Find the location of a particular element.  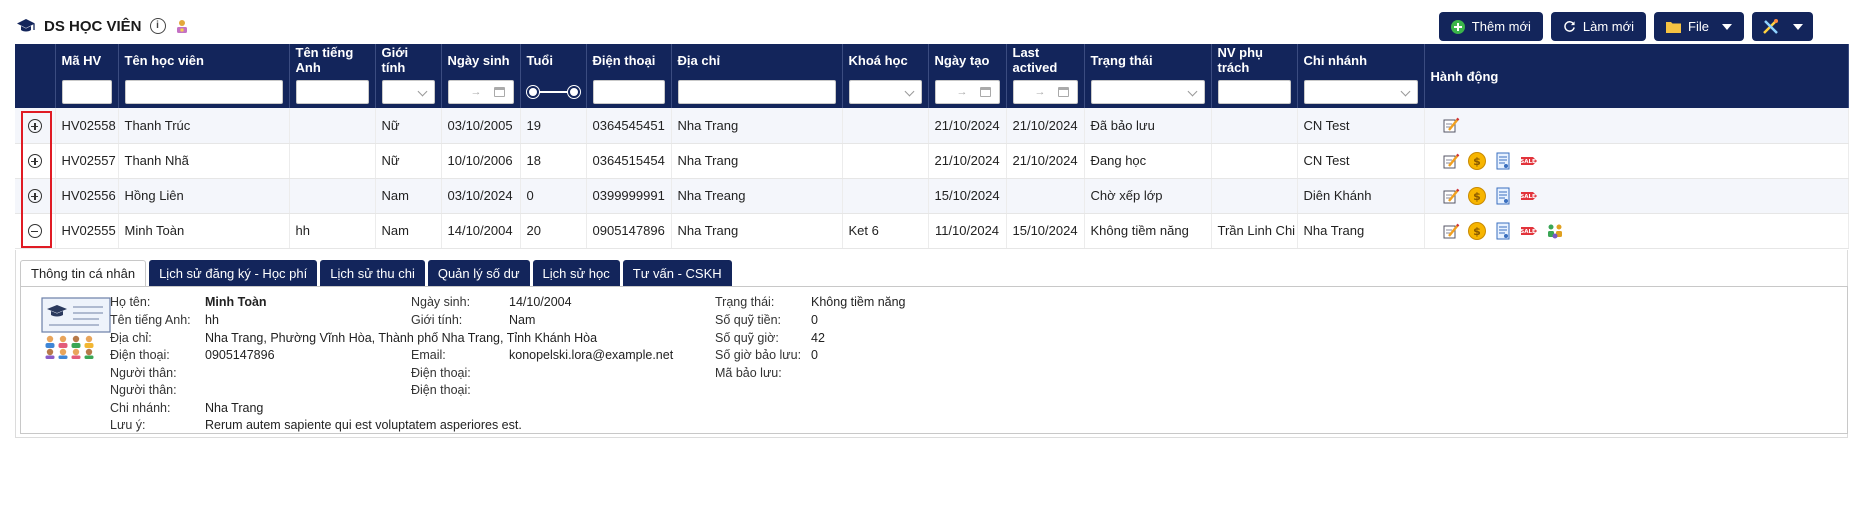

filter-name-input is located at coordinates (203, 92).